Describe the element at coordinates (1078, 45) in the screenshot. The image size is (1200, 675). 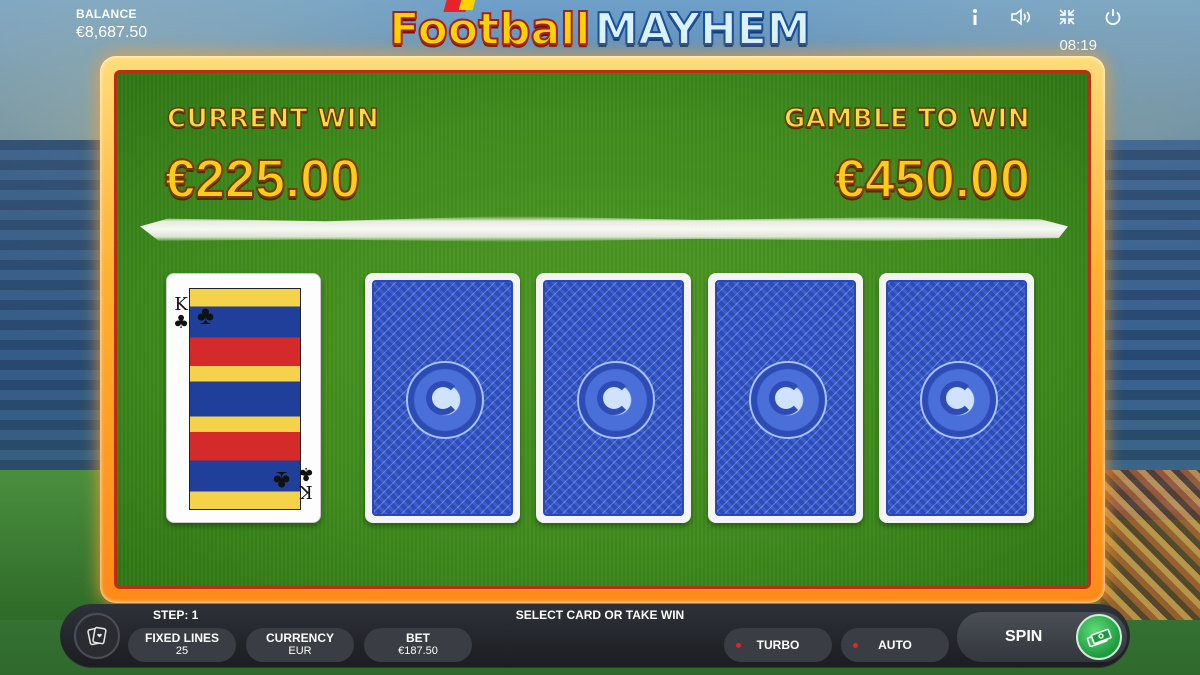
I see `clock: 08:19` at that location.